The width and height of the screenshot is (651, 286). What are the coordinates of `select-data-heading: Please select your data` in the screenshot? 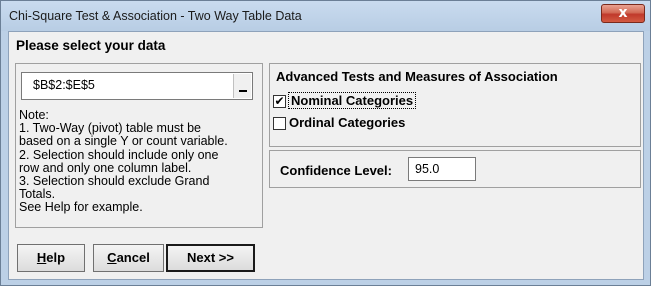 It's located at (91, 45).